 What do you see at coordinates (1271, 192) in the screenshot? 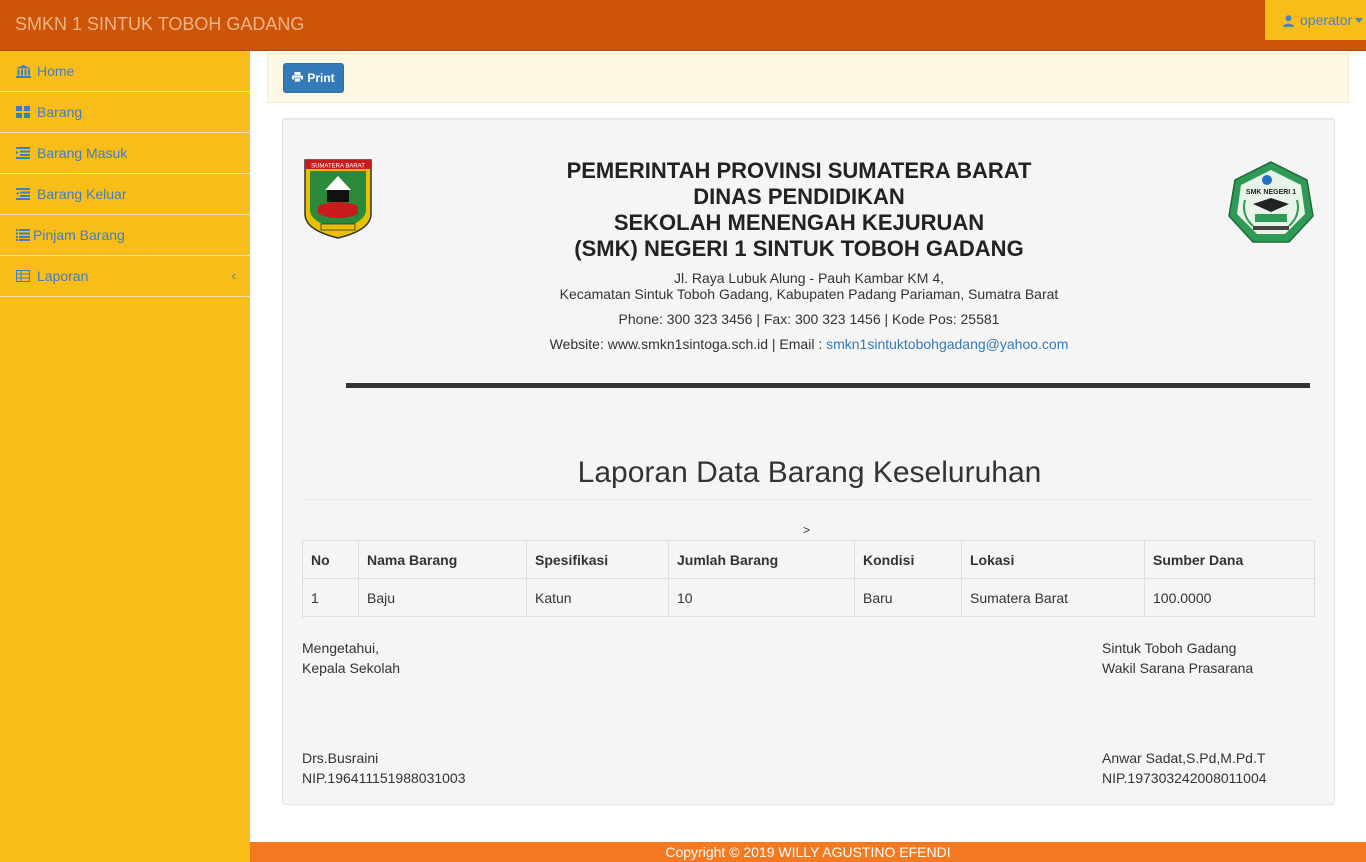
I see `logo-right-text: SMK NEGERI 1` at bounding box center [1271, 192].